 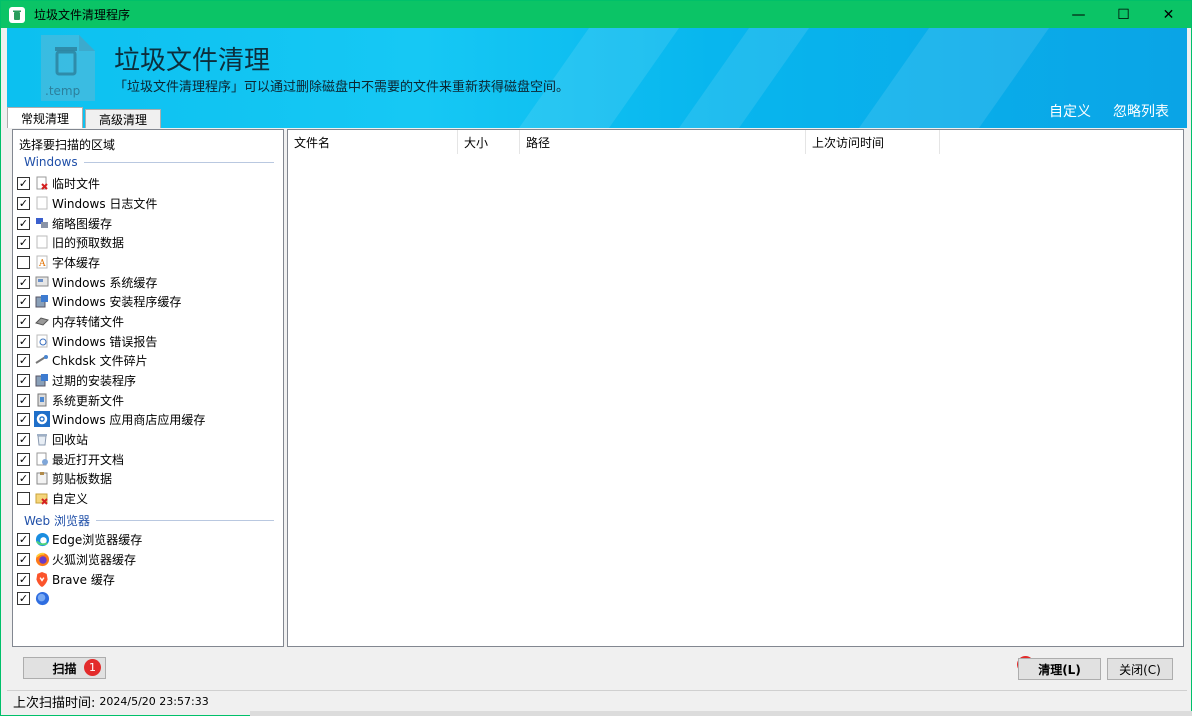 What do you see at coordinates (42, 223) in the screenshot?
I see `thumbnail-icon` at bounding box center [42, 223].